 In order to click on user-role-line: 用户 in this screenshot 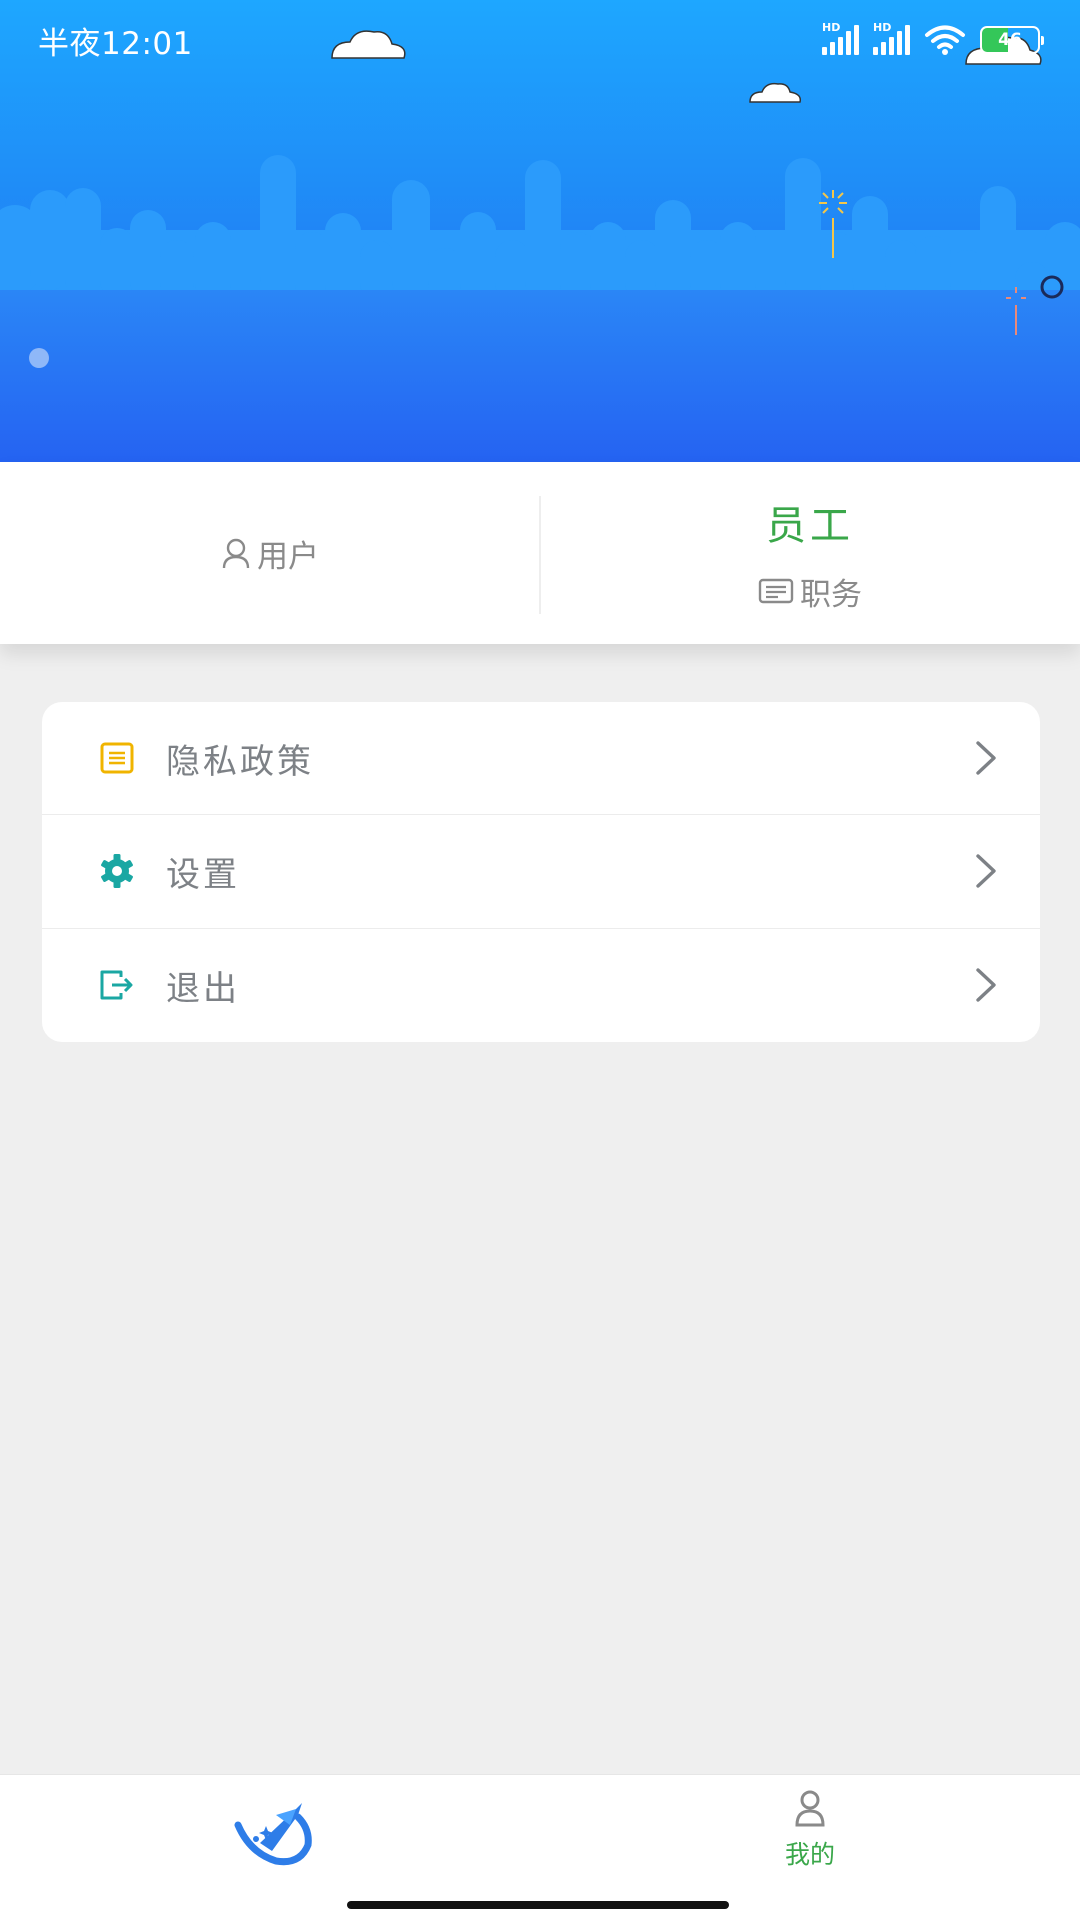, I will do `click(270, 553)`.